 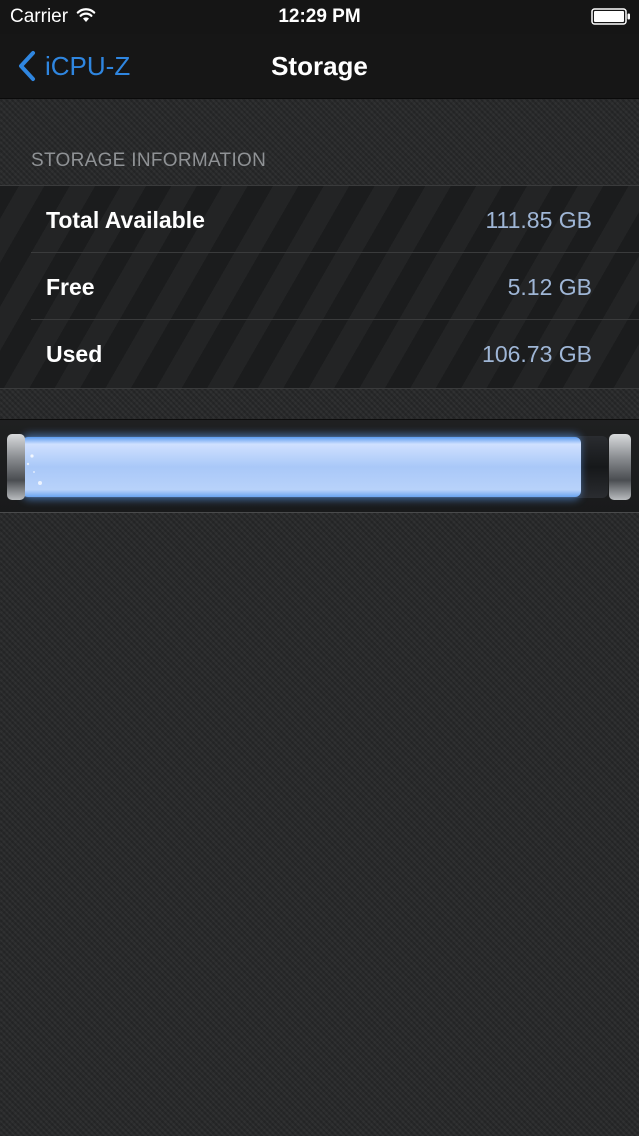 What do you see at coordinates (149, 160) in the screenshot?
I see `section-header-storage-information: STORAGE INFORMATION` at bounding box center [149, 160].